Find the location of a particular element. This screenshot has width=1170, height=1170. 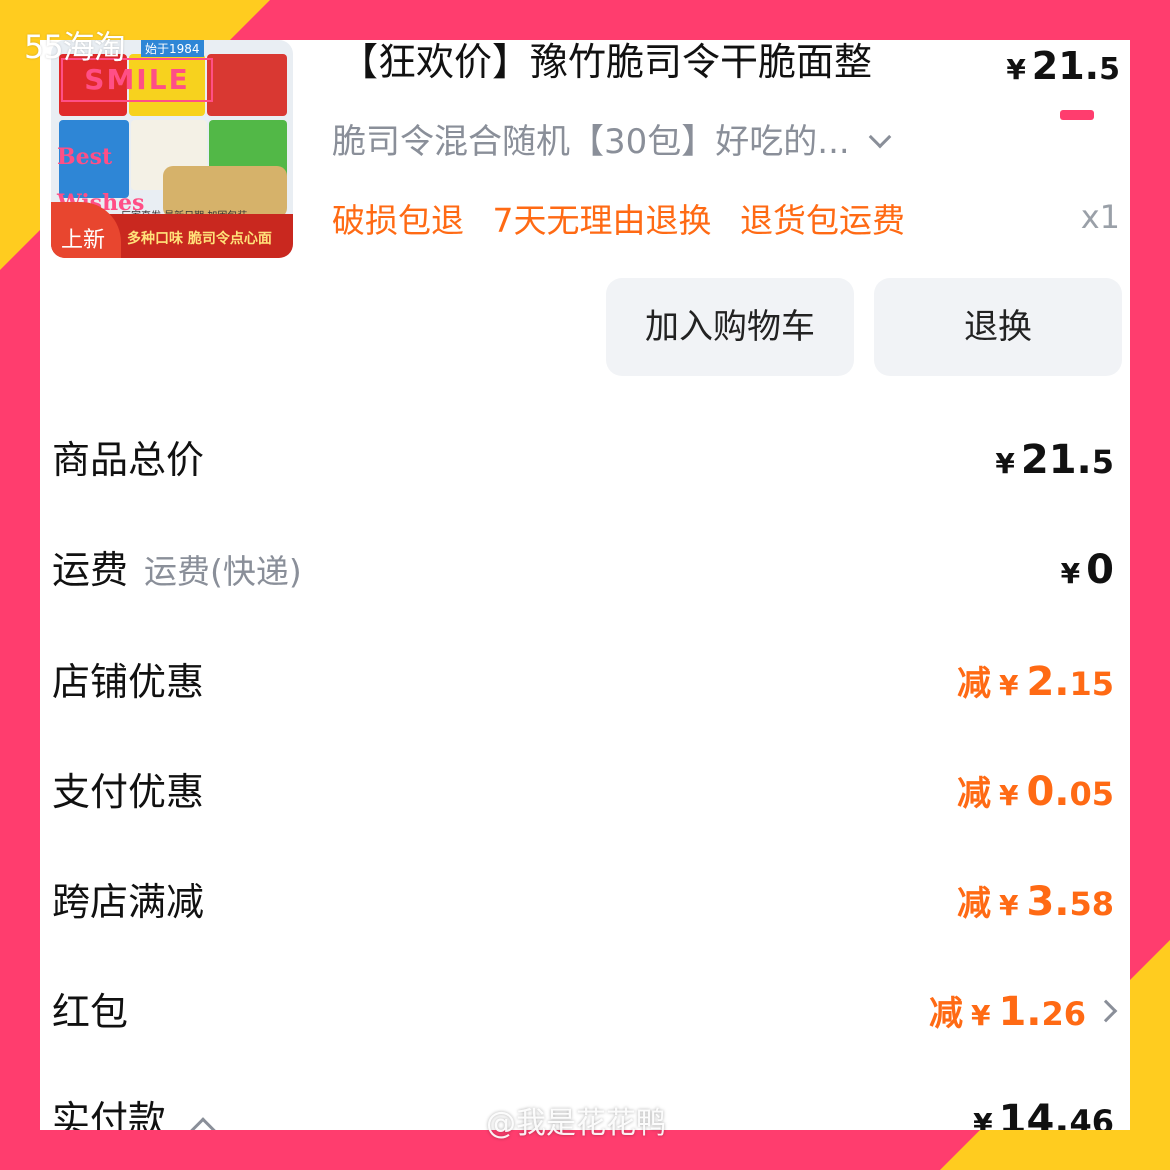

total-label: 商品总价 is located at coordinates (128, 460).